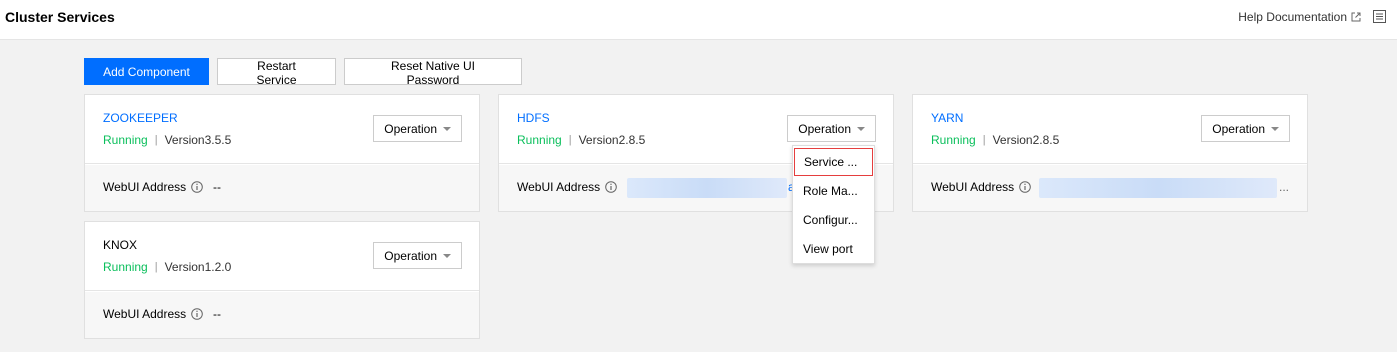 The height and width of the screenshot is (352, 1397). What do you see at coordinates (140, 118) in the screenshot?
I see `service-name-link: ZOOKEEPER` at bounding box center [140, 118].